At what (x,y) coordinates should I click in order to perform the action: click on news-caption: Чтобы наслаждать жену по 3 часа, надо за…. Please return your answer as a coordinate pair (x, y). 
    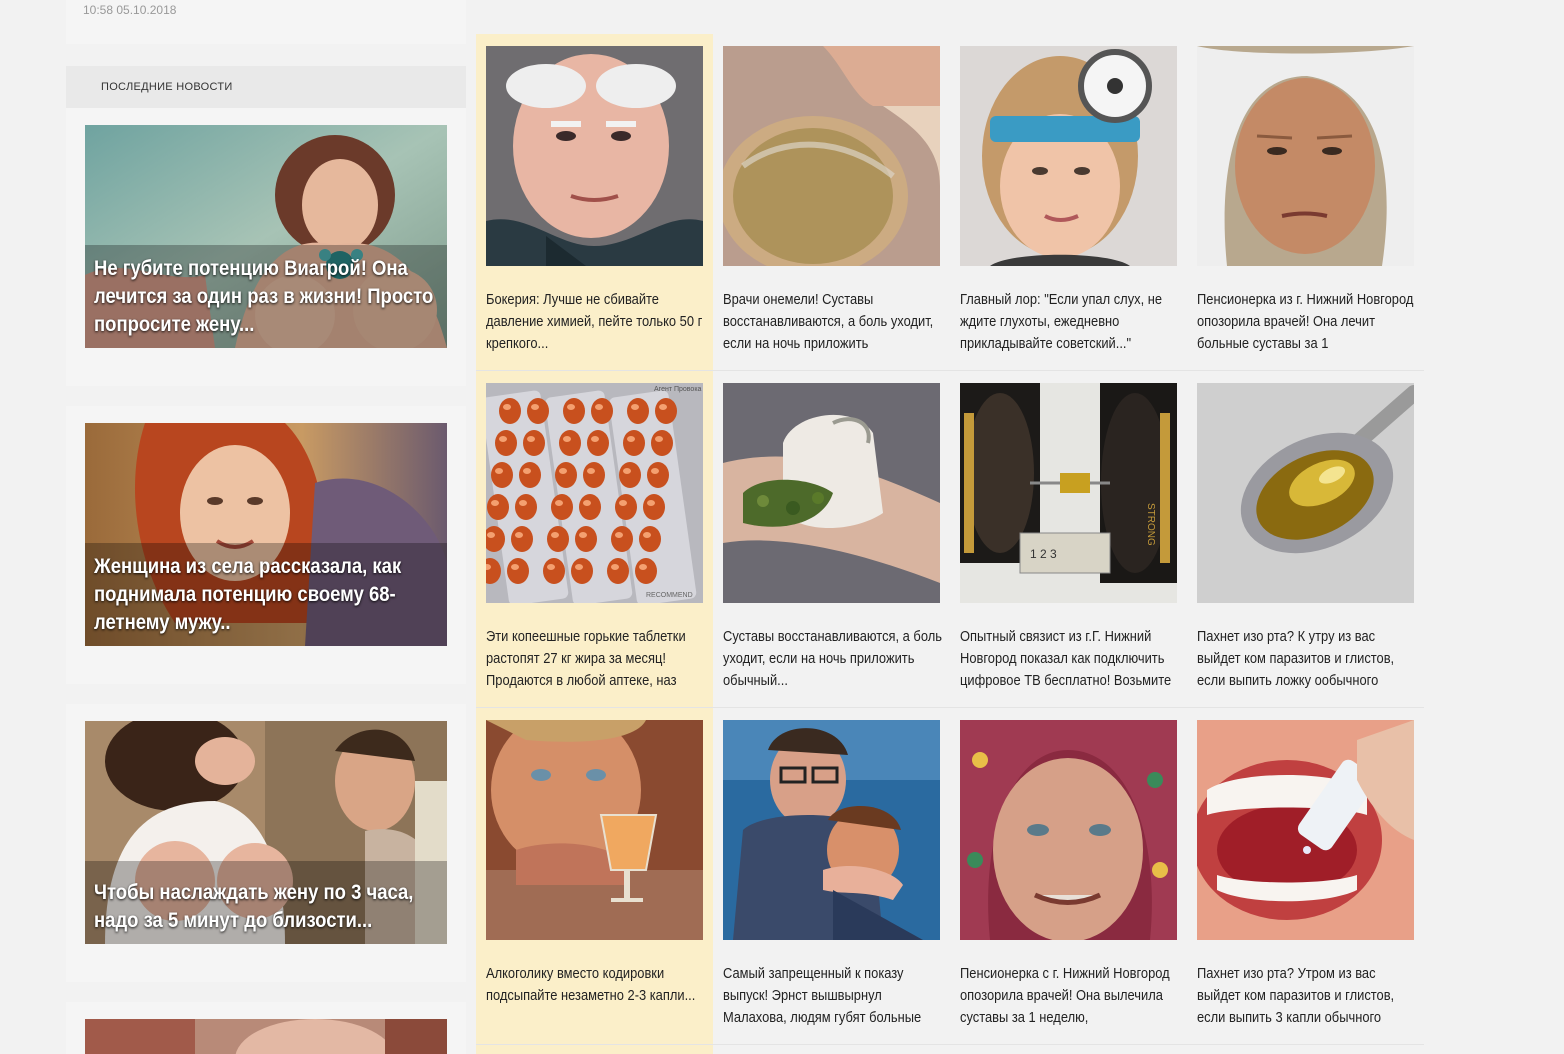
    Looking at the image, I should click on (270, 907).